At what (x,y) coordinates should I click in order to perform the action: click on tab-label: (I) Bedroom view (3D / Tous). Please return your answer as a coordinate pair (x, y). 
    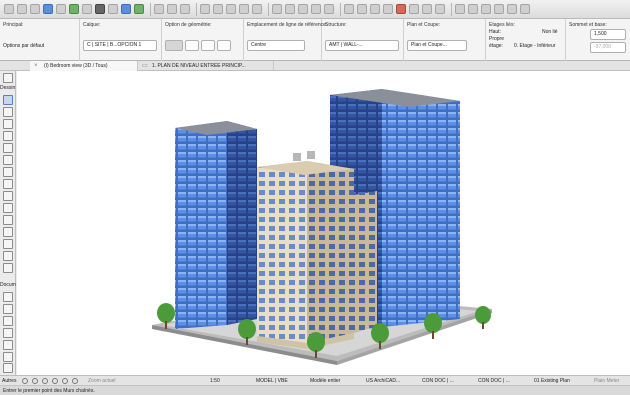
    Looking at the image, I should click on (76, 66).